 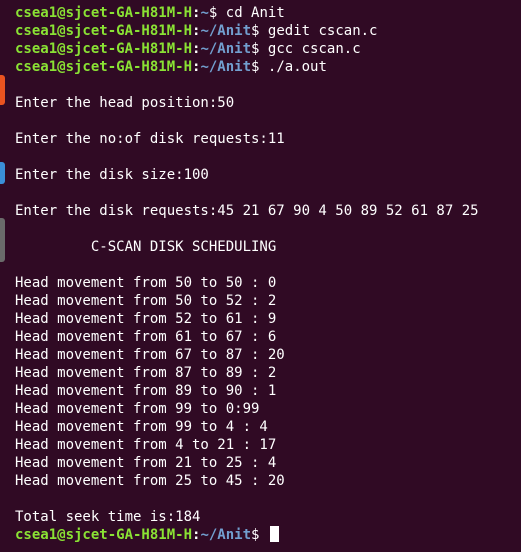 I want to click on output-scheduling-title: C-SCAN DISK SCHEDULING, so click(x=268, y=247).